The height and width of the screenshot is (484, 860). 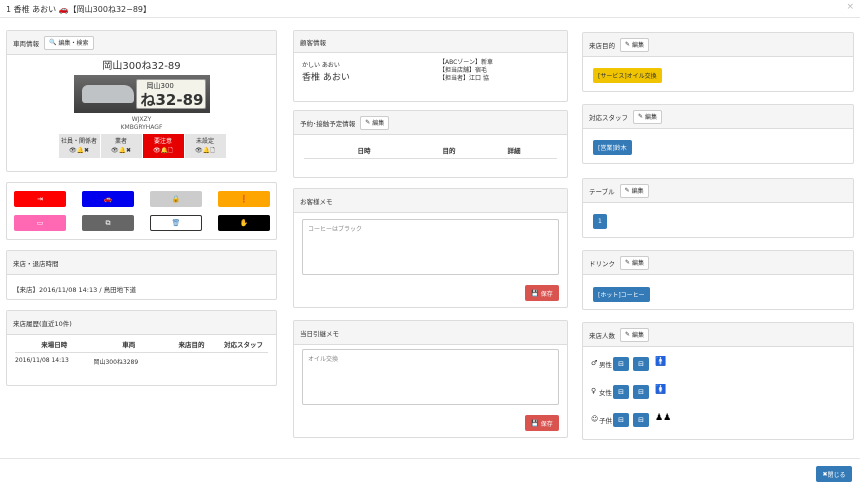 I want to click on customer-memo-title: お客様メモ, so click(x=316, y=201).